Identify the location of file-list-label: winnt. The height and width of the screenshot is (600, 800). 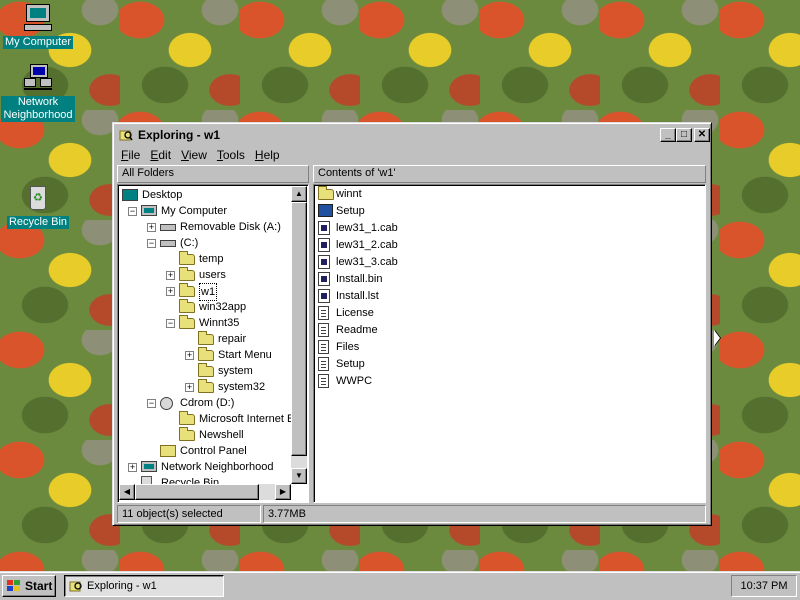
(349, 194).